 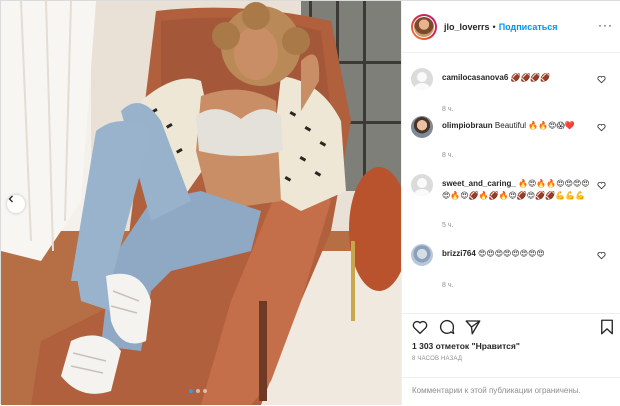 What do you see at coordinates (459, 253) in the screenshot?
I see `comment-username: brizzi764` at bounding box center [459, 253].